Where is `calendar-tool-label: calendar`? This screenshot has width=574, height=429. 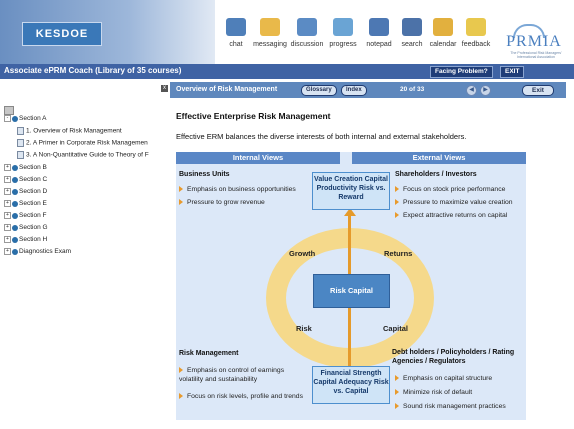 calendar-tool-label: calendar is located at coordinates (443, 44).